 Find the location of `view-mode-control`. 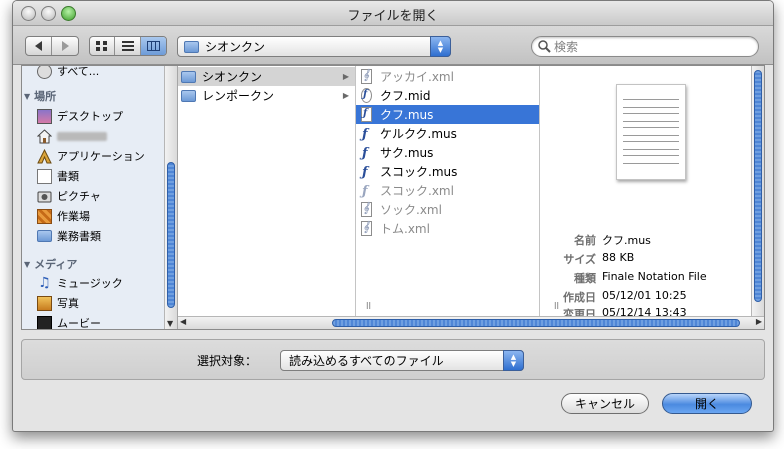

view-mode-control is located at coordinates (128, 46).